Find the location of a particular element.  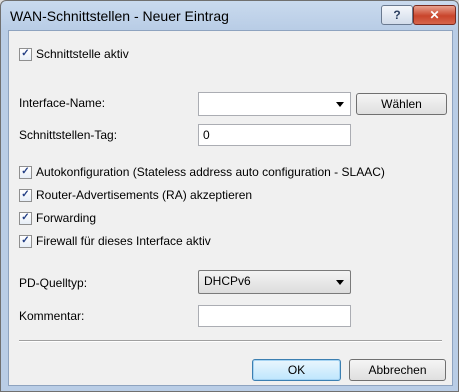

comment-label: Kommentar: is located at coordinates (52, 316).